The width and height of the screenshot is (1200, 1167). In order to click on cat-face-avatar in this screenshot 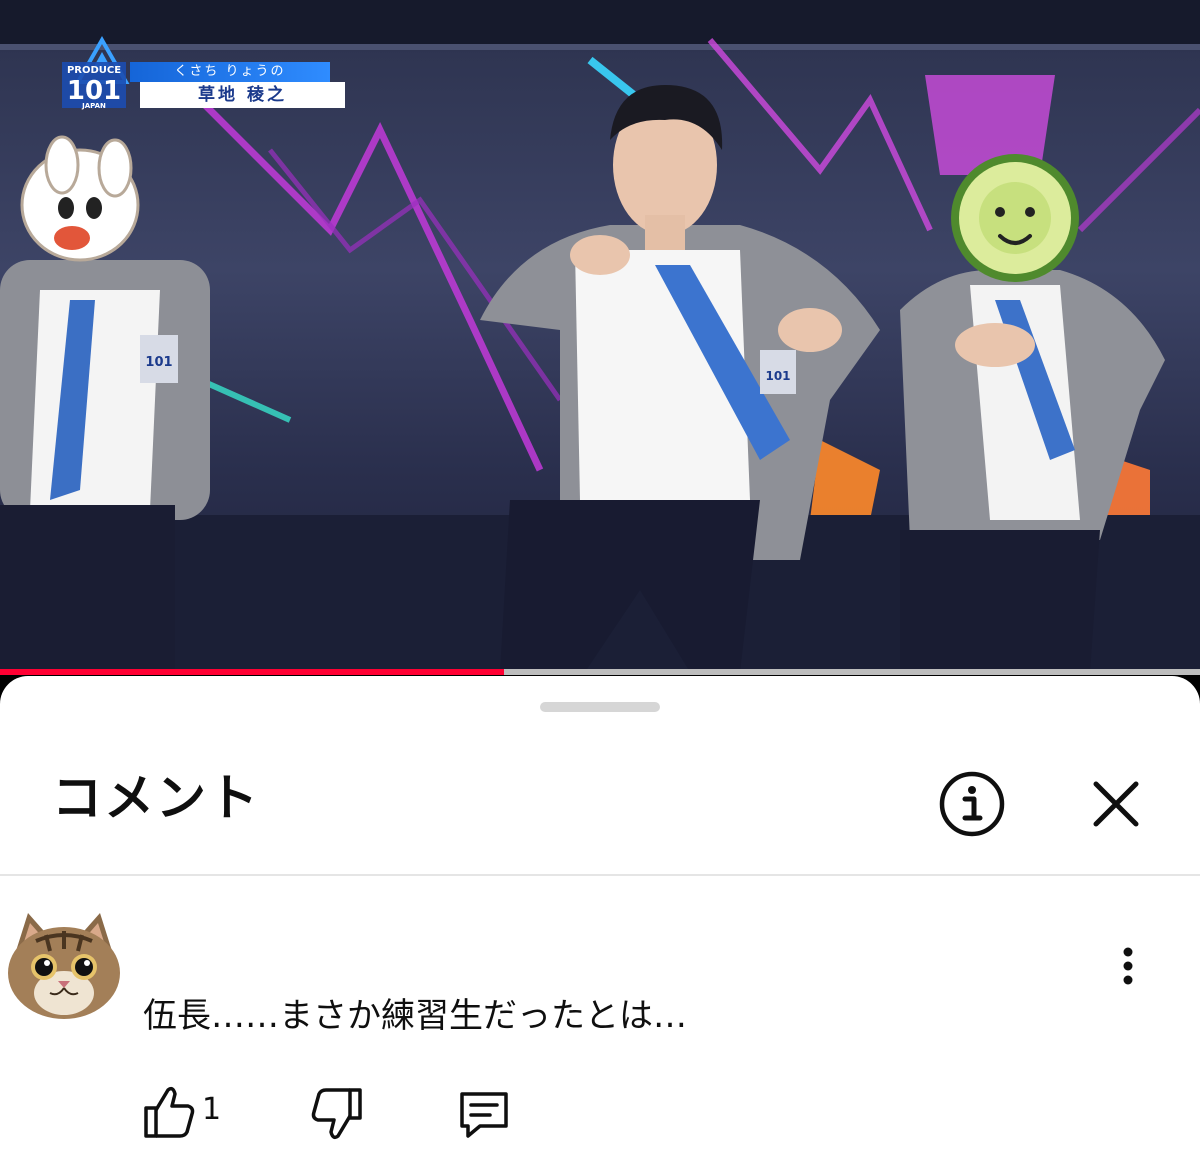, I will do `click(64, 966)`.